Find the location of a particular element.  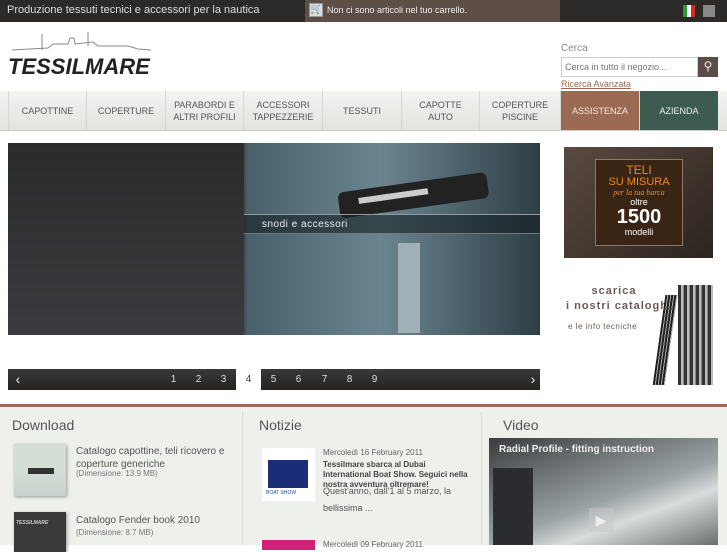

news-thumbnail is located at coordinates (288, 545).